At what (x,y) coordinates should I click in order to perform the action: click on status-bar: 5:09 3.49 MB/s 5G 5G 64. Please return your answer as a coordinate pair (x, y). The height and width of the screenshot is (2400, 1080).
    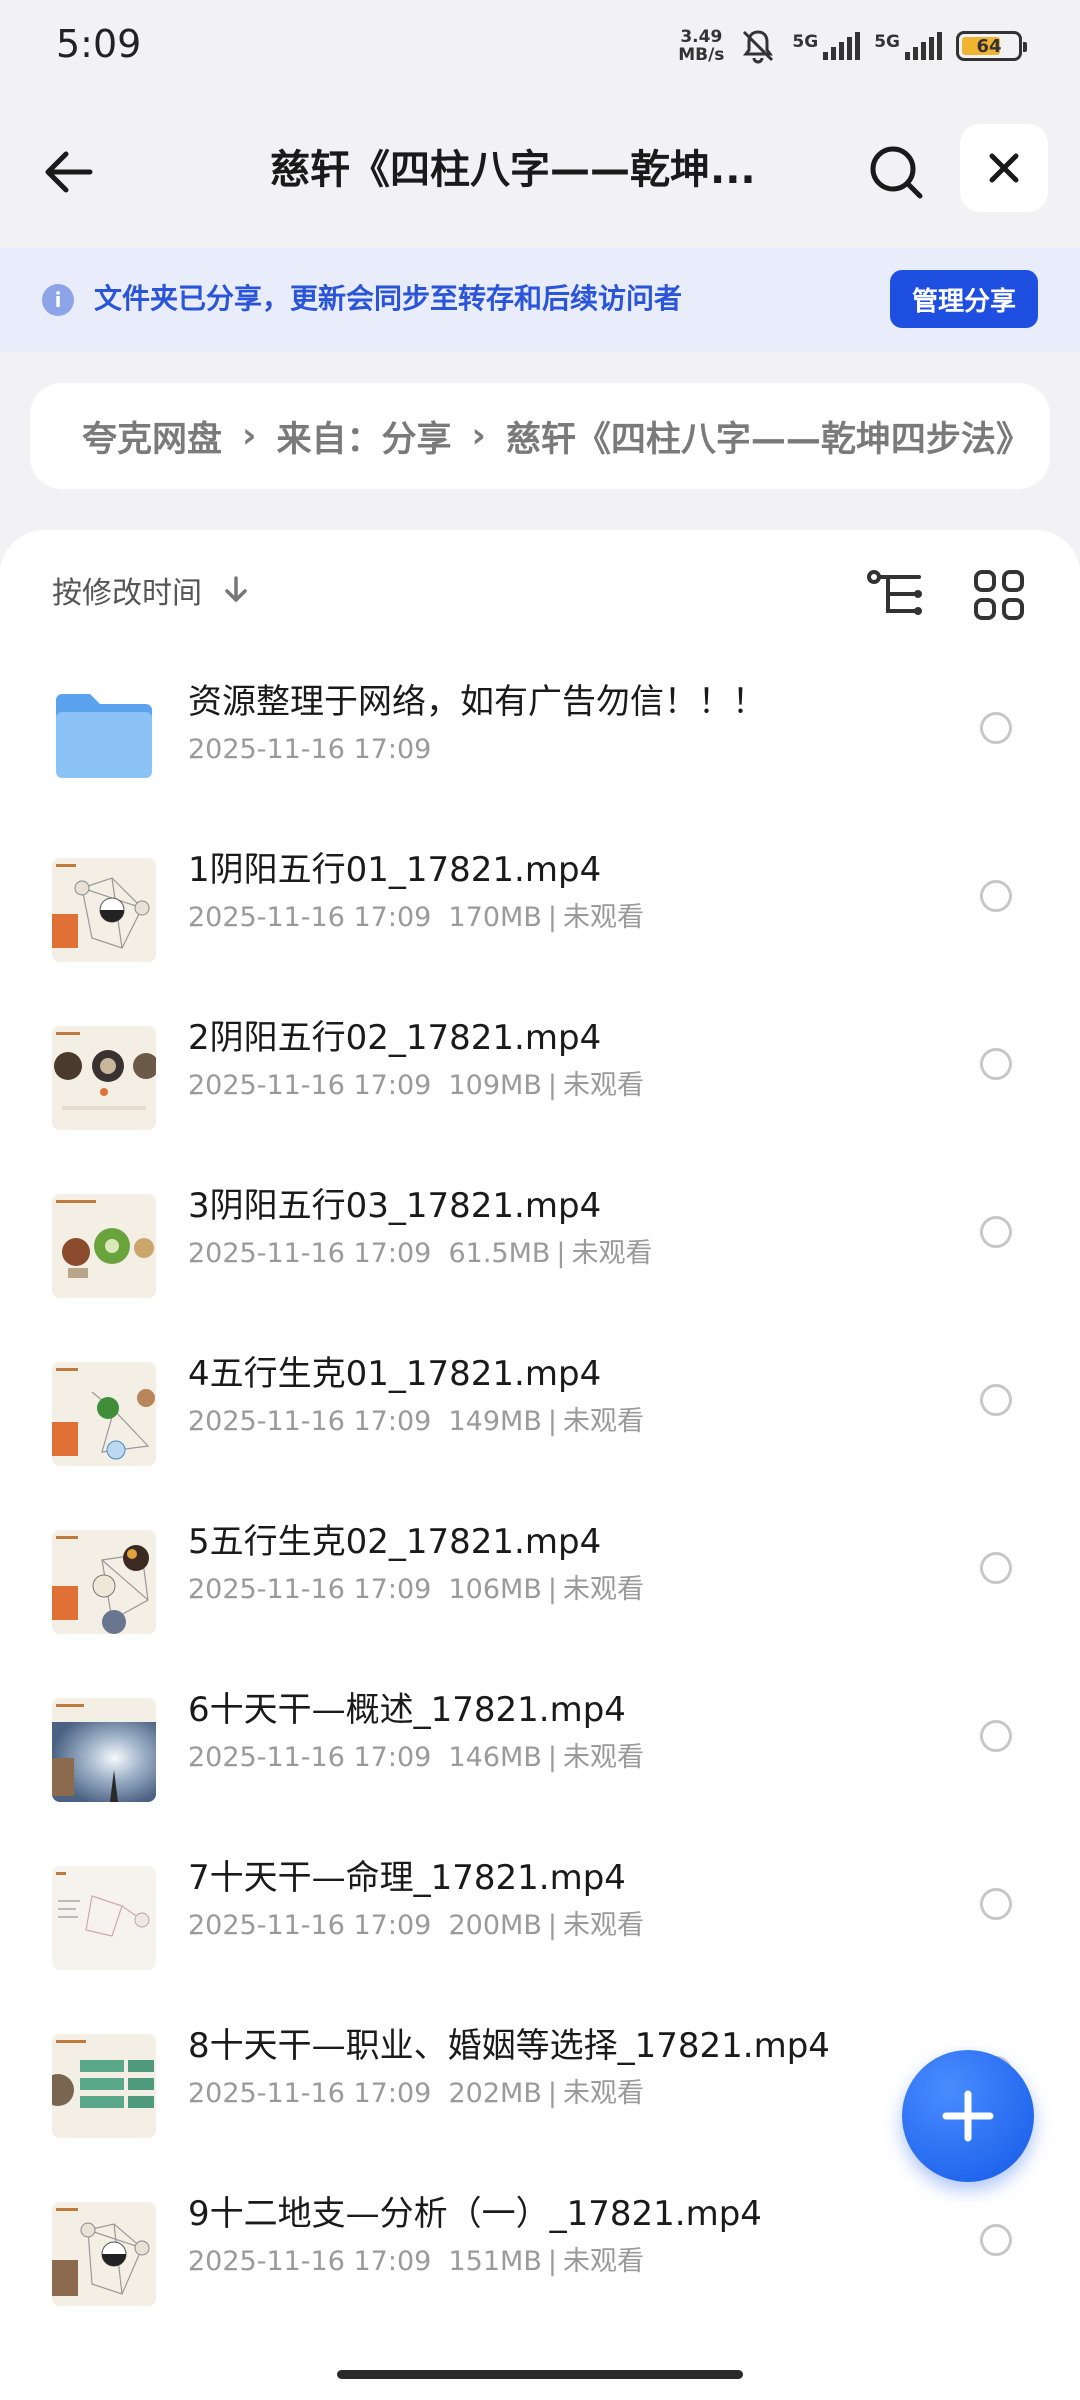
    Looking at the image, I should click on (540, 45).